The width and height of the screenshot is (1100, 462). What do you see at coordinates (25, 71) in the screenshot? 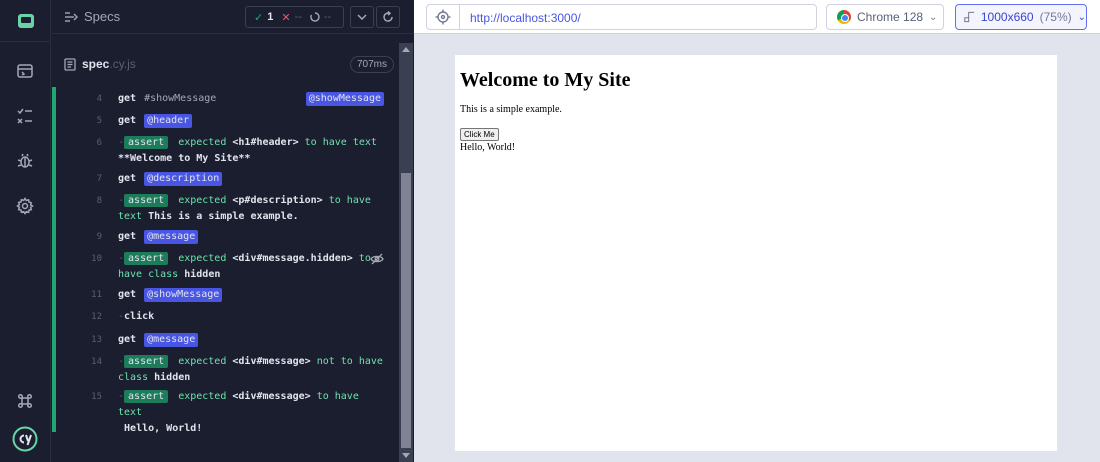
I see `specs-nav-icon` at bounding box center [25, 71].